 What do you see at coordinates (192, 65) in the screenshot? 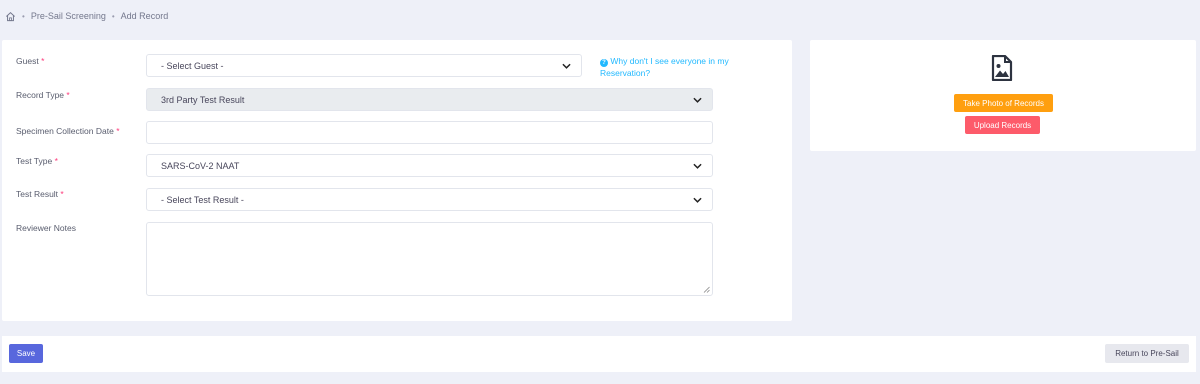
I see `guest-select-value: - Select Guest -` at bounding box center [192, 65].